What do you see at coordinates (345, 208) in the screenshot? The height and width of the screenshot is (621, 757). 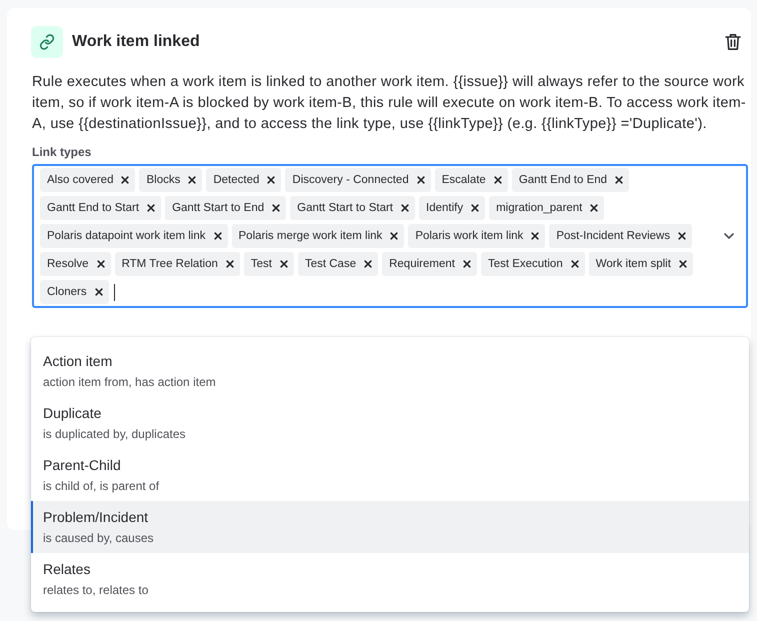 I see `tag-label: Gantt Start to Start` at bounding box center [345, 208].